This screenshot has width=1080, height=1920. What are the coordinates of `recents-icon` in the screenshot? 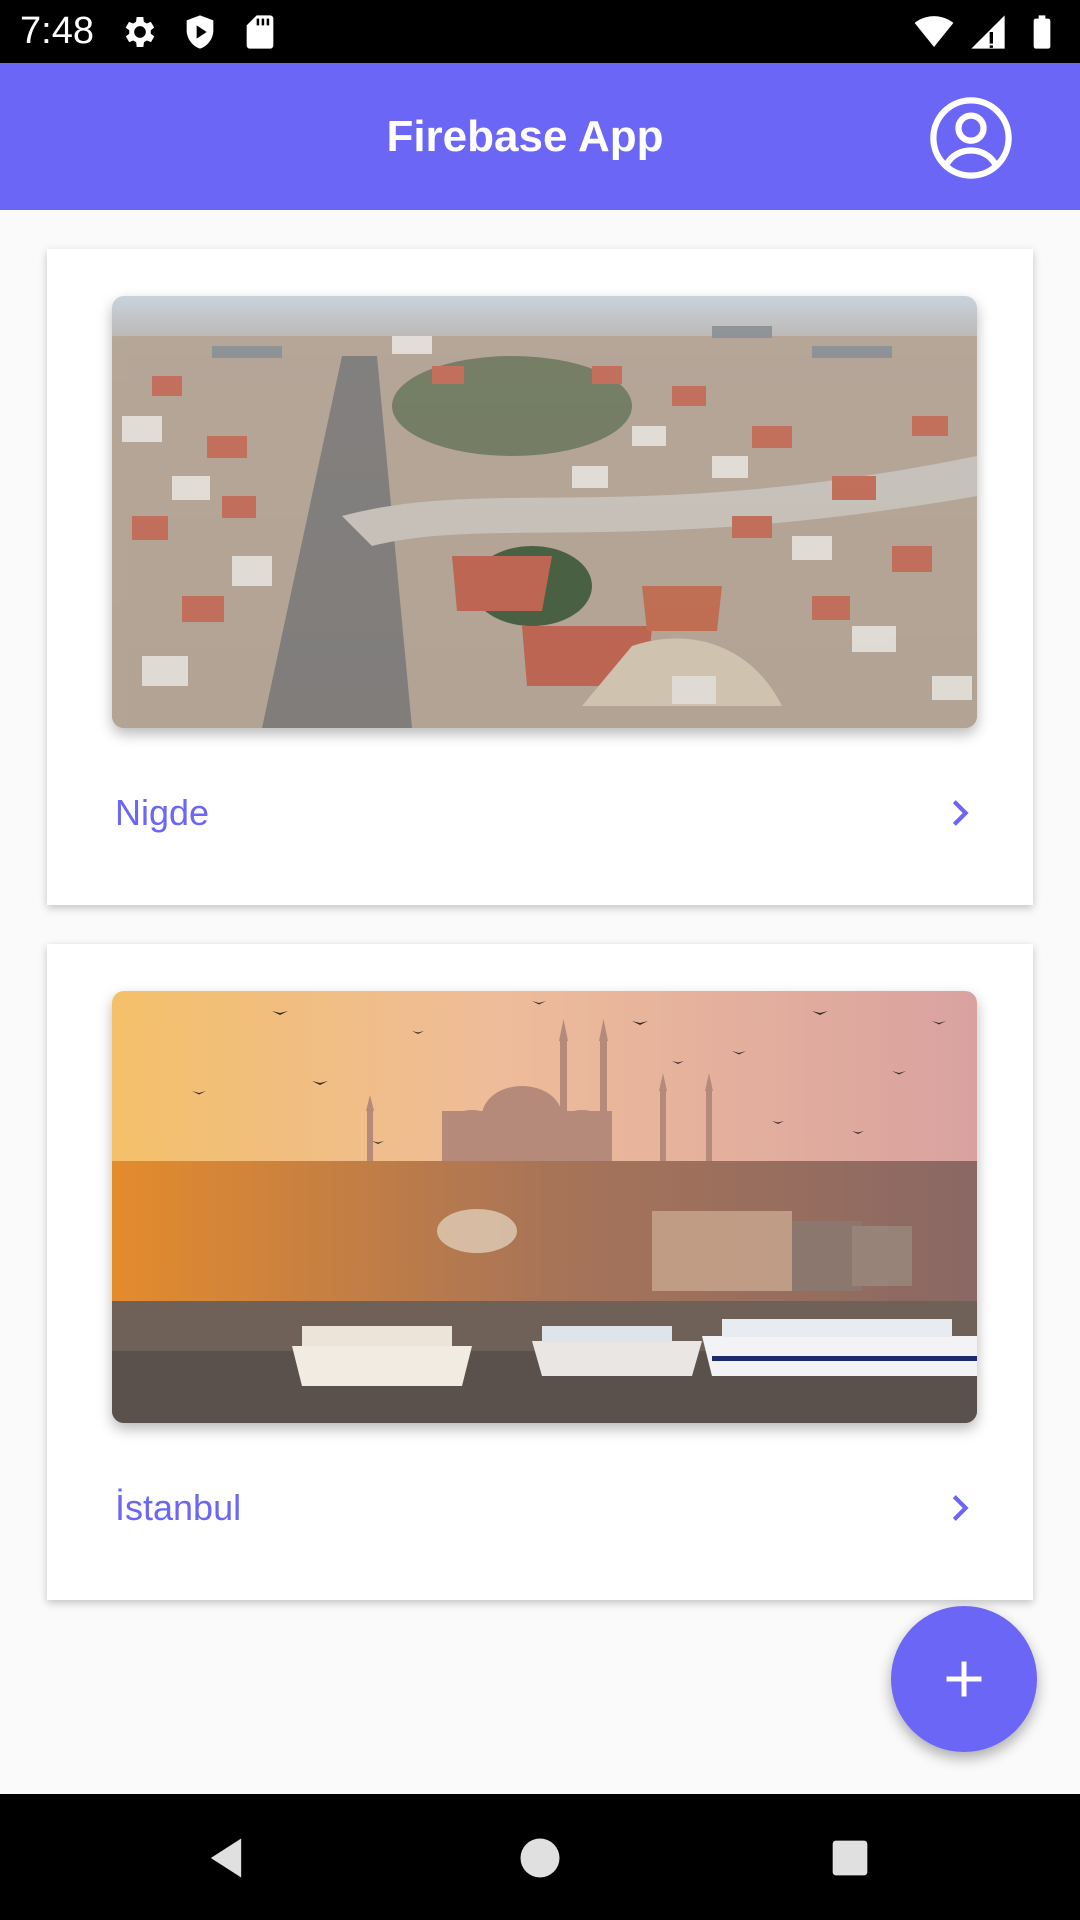 It's located at (850, 1858).